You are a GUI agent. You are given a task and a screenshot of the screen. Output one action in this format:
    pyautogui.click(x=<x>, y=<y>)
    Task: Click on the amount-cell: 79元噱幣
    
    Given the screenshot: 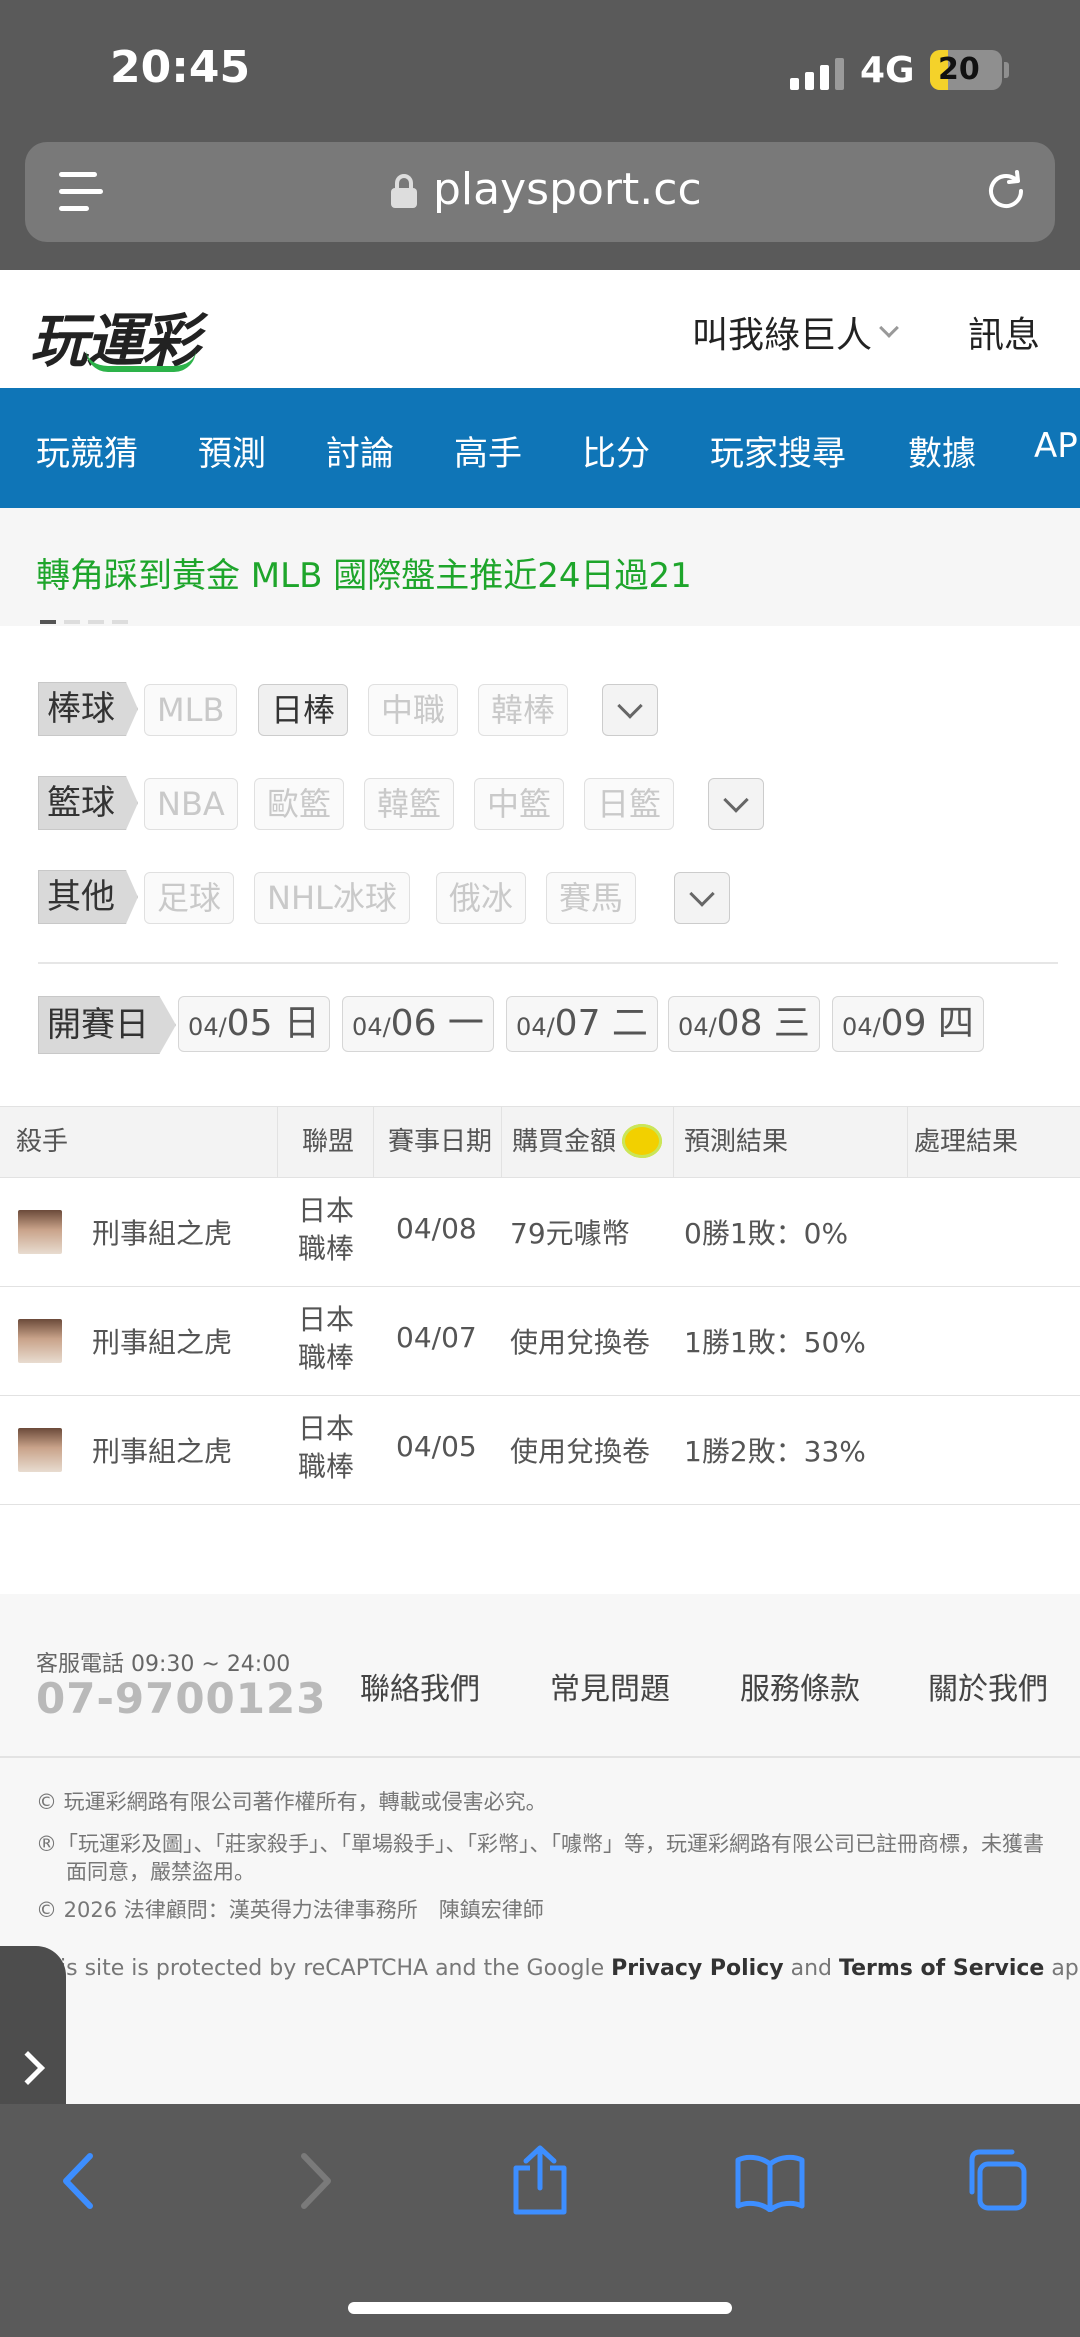 What is the action you would take?
    pyautogui.click(x=570, y=1233)
    